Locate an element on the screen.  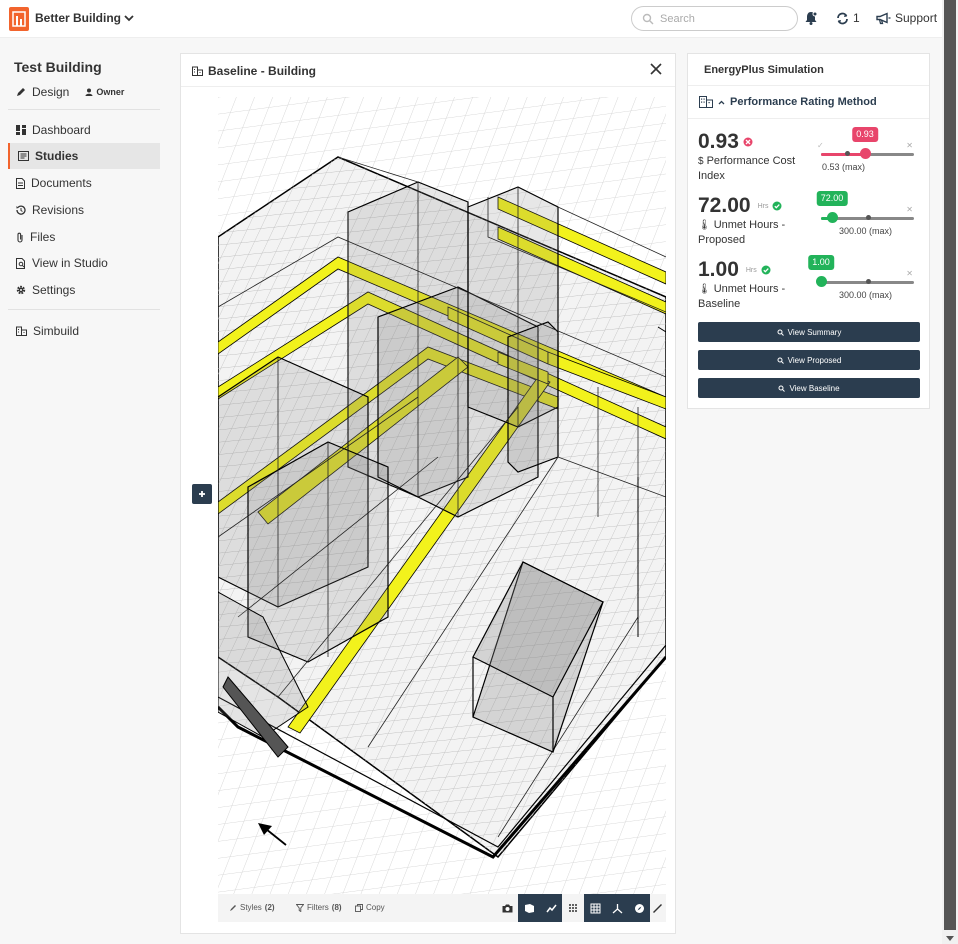
sidebar-item-view-in-studio: View in Studio is located at coordinates (84, 263).